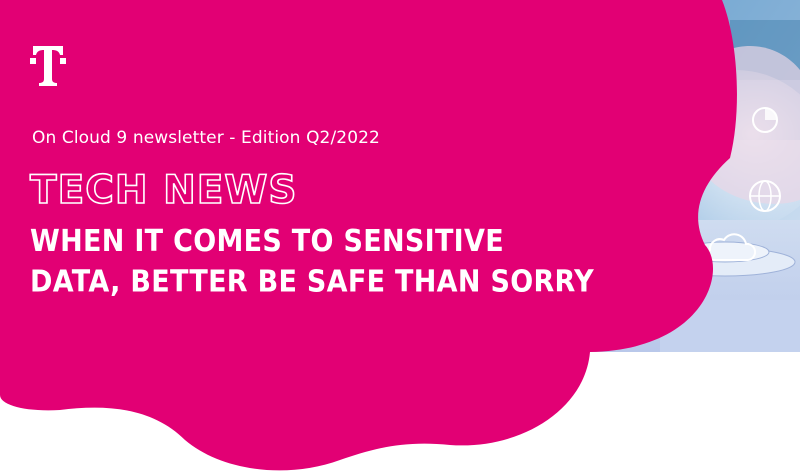 This screenshot has width=800, height=473. I want to click on edition-line: On Cloud 9 newsletter - Edition Q2/2022, so click(206, 138).